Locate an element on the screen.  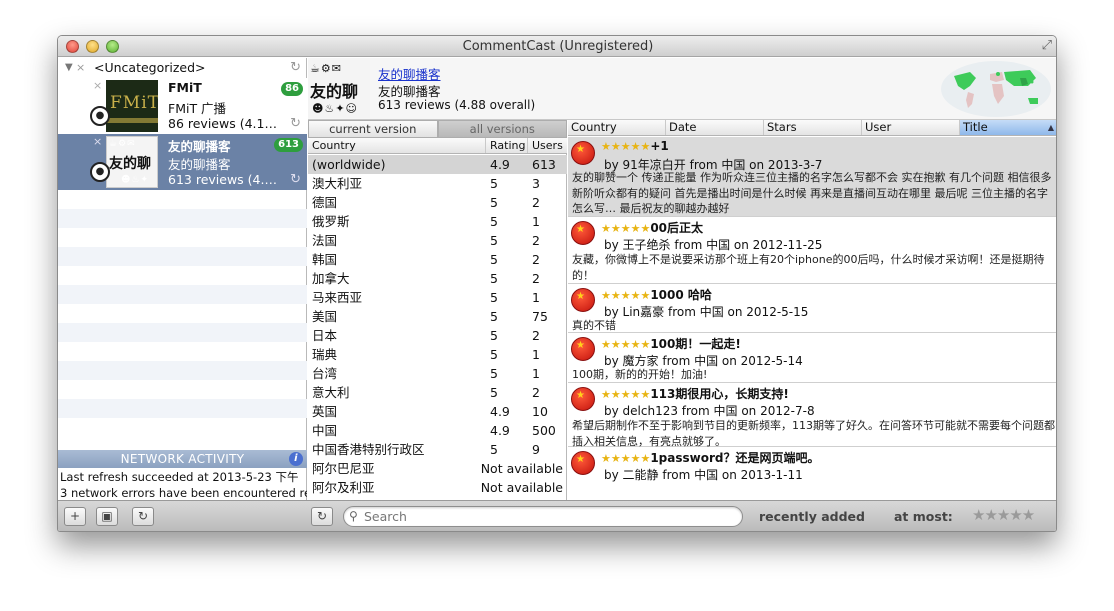
country-name: 中国 is located at coordinates (325, 430).